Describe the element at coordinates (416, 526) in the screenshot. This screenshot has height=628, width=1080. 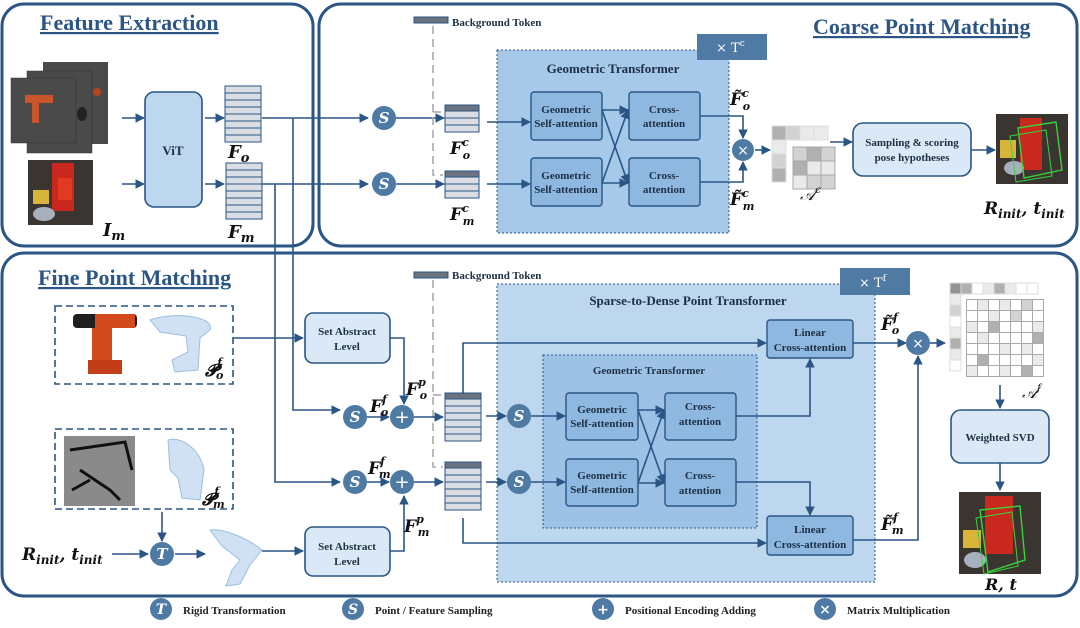
I see `fpm-label: Fp m` at that location.